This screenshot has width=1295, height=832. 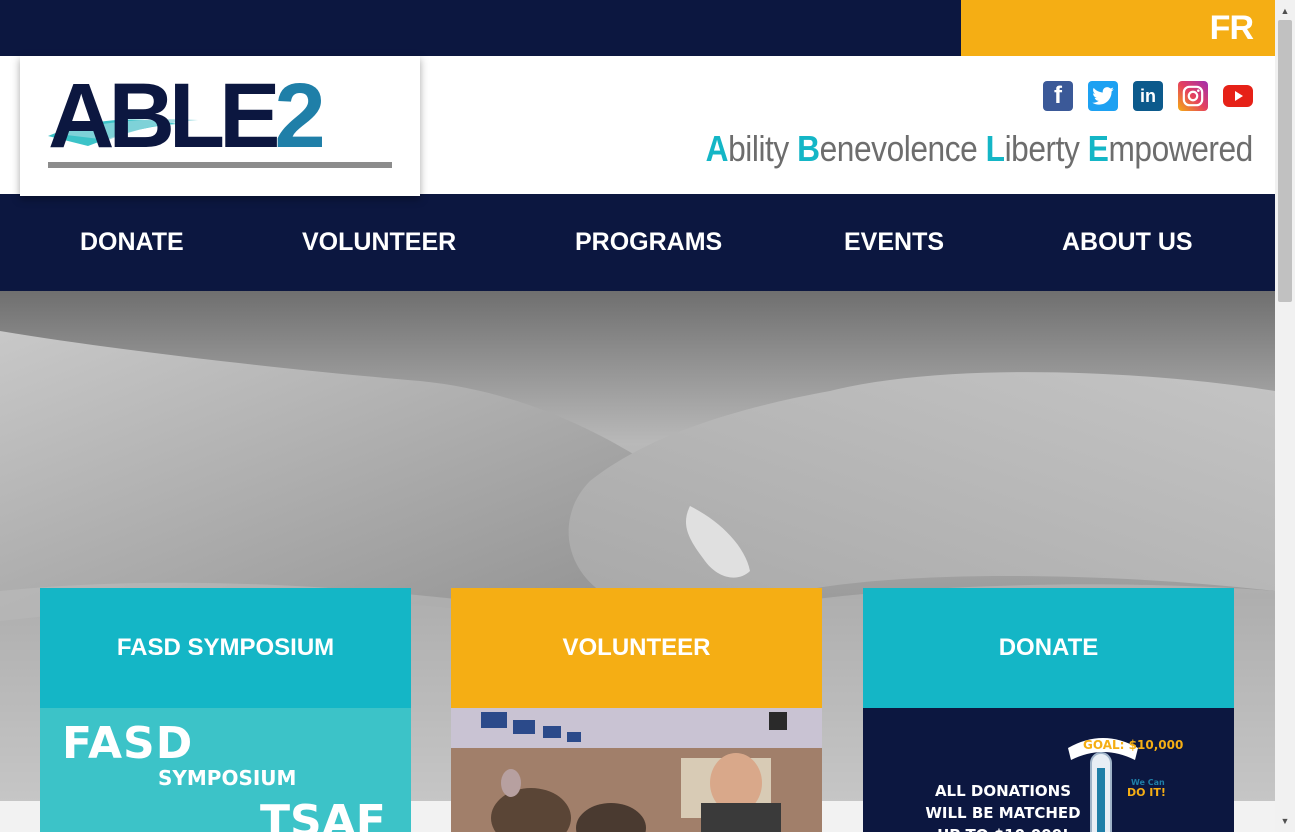 I want to click on image-text: UP TO $10,000!, so click(x=1003, y=828).